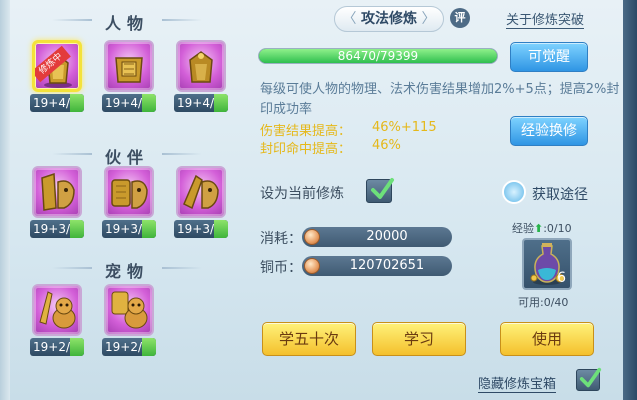 The width and height of the screenshot is (637, 400). What do you see at coordinates (302, 194) in the screenshot?
I see `set-current-label: 设为当前修炼` at bounding box center [302, 194].